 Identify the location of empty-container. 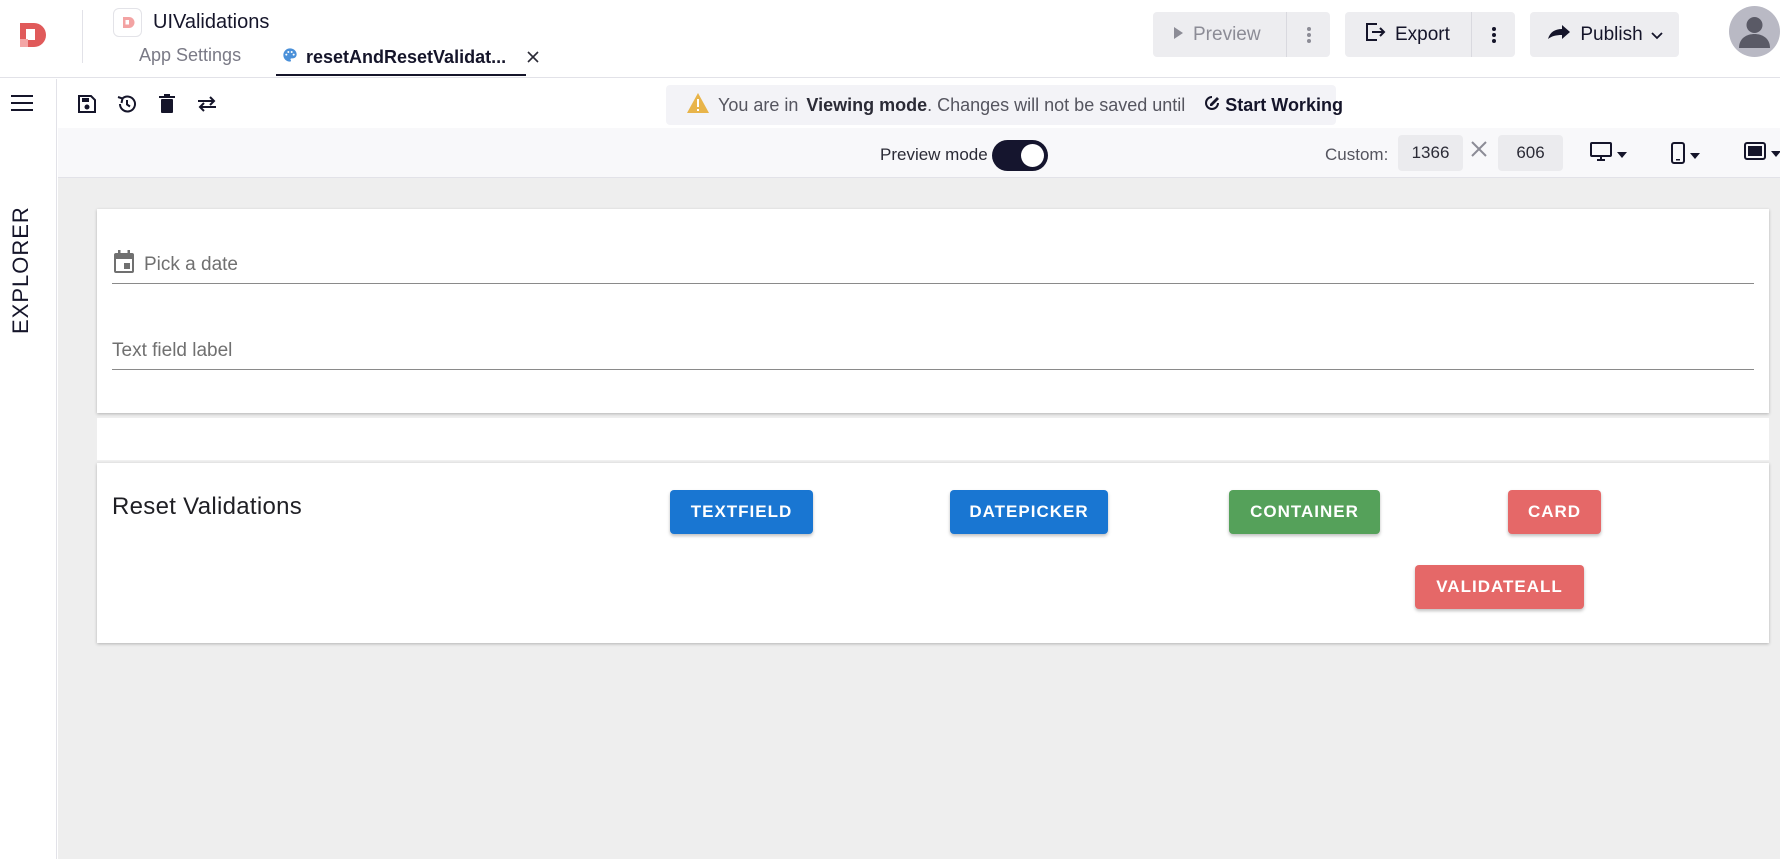
(933, 439).